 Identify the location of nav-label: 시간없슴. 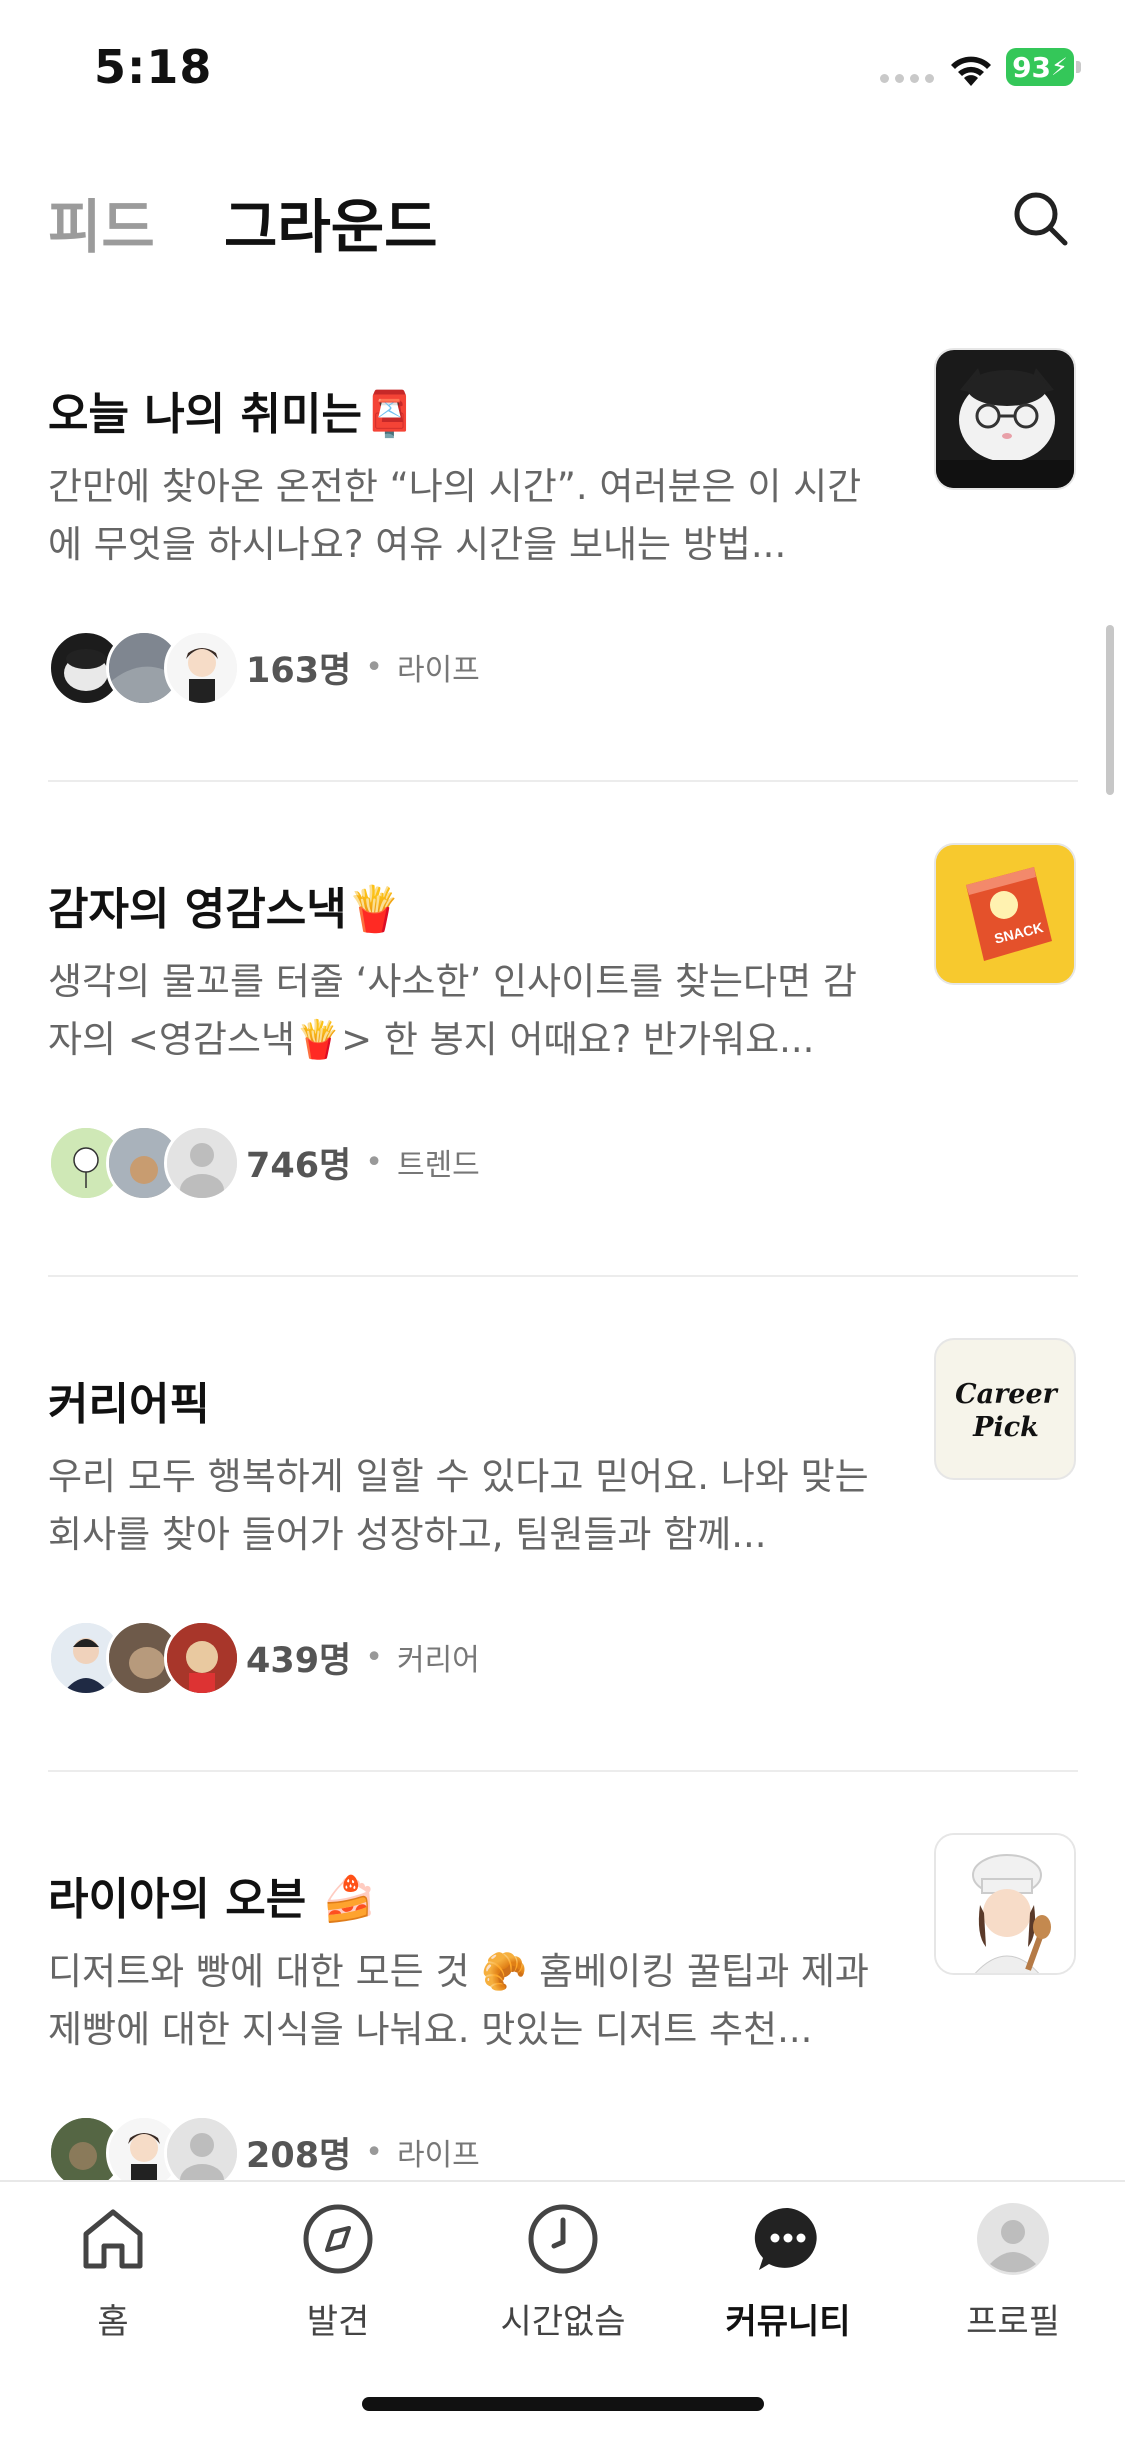
(563, 2322).